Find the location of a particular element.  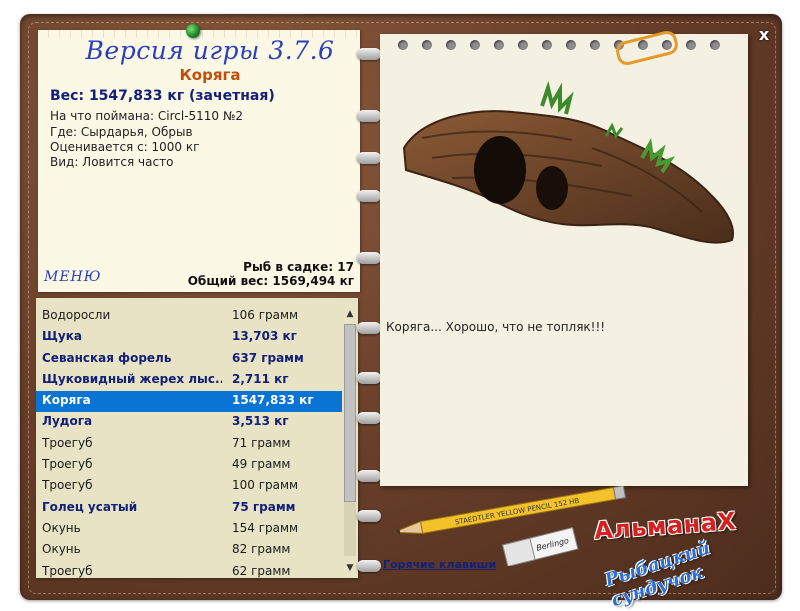

arrow-down-icon: ▼ is located at coordinates (350, 568).